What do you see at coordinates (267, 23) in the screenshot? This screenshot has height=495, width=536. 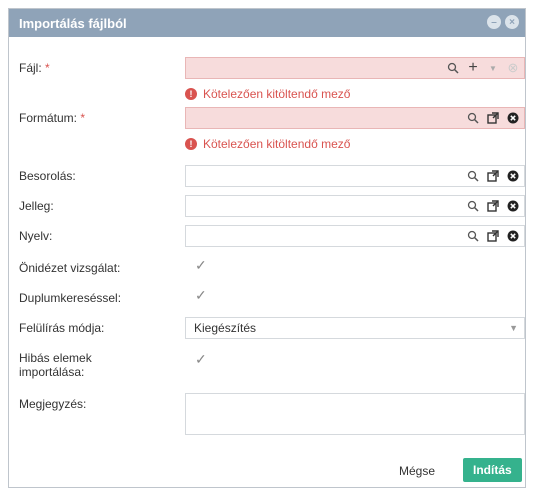 I see `dialog-titlebar: Importálás fájlból – ×` at bounding box center [267, 23].